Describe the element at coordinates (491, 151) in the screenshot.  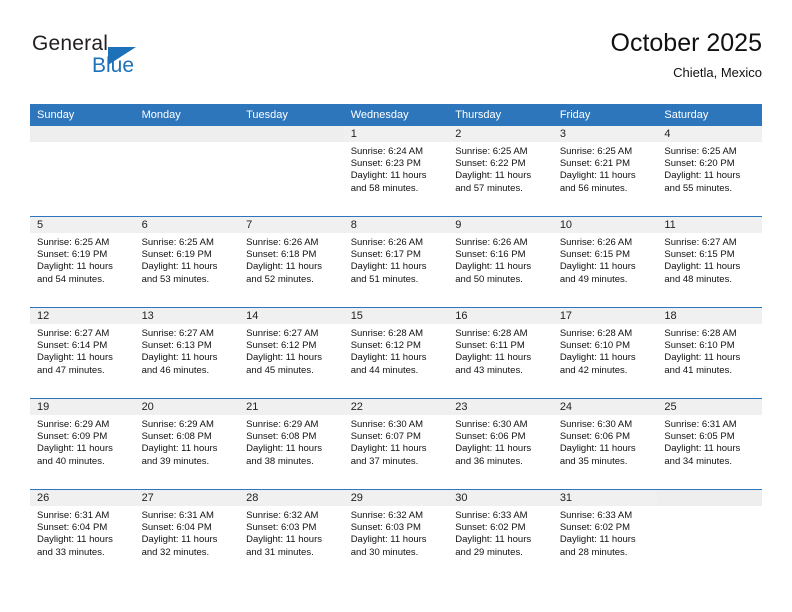
I see `sunrise-text: Sunrise: 6:25 AM` at that location.